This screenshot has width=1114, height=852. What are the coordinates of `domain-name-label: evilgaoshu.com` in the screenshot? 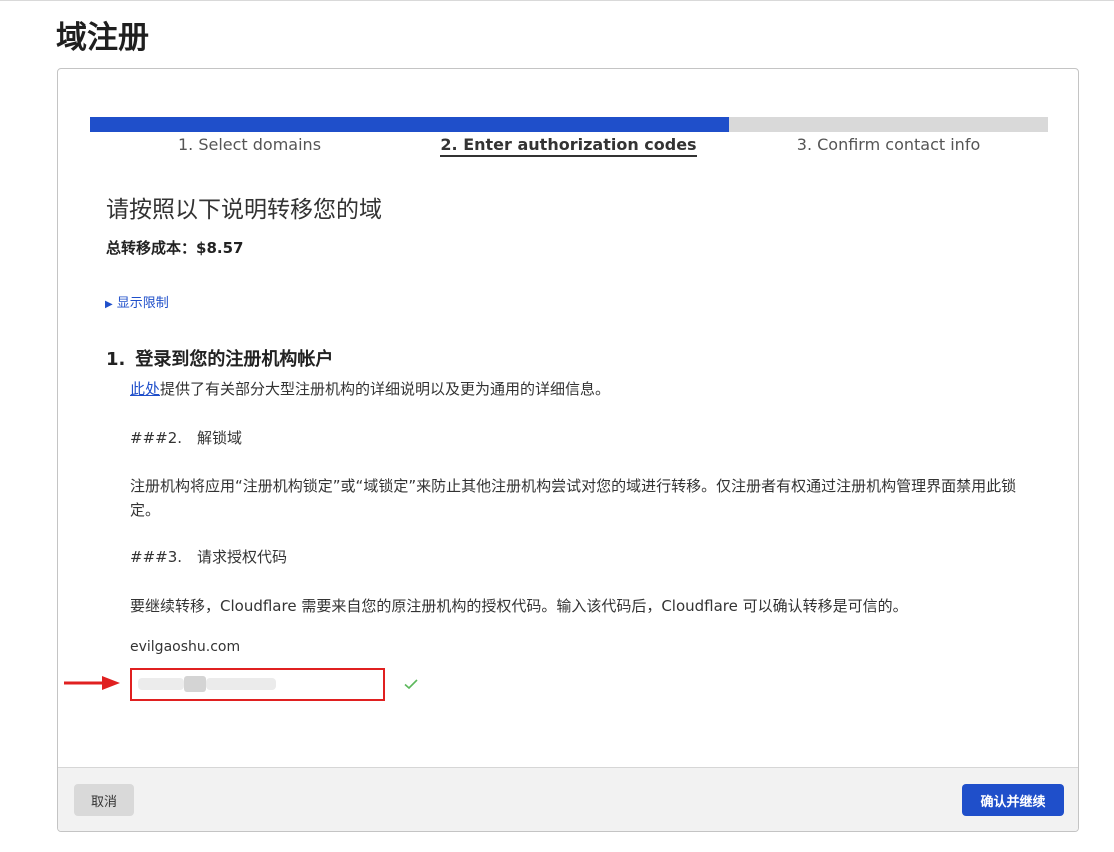 It's located at (185, 647).